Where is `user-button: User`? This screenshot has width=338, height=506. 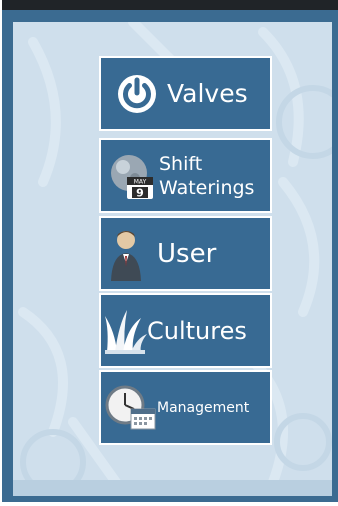 user-button: User is located at coordinates (185, 253).